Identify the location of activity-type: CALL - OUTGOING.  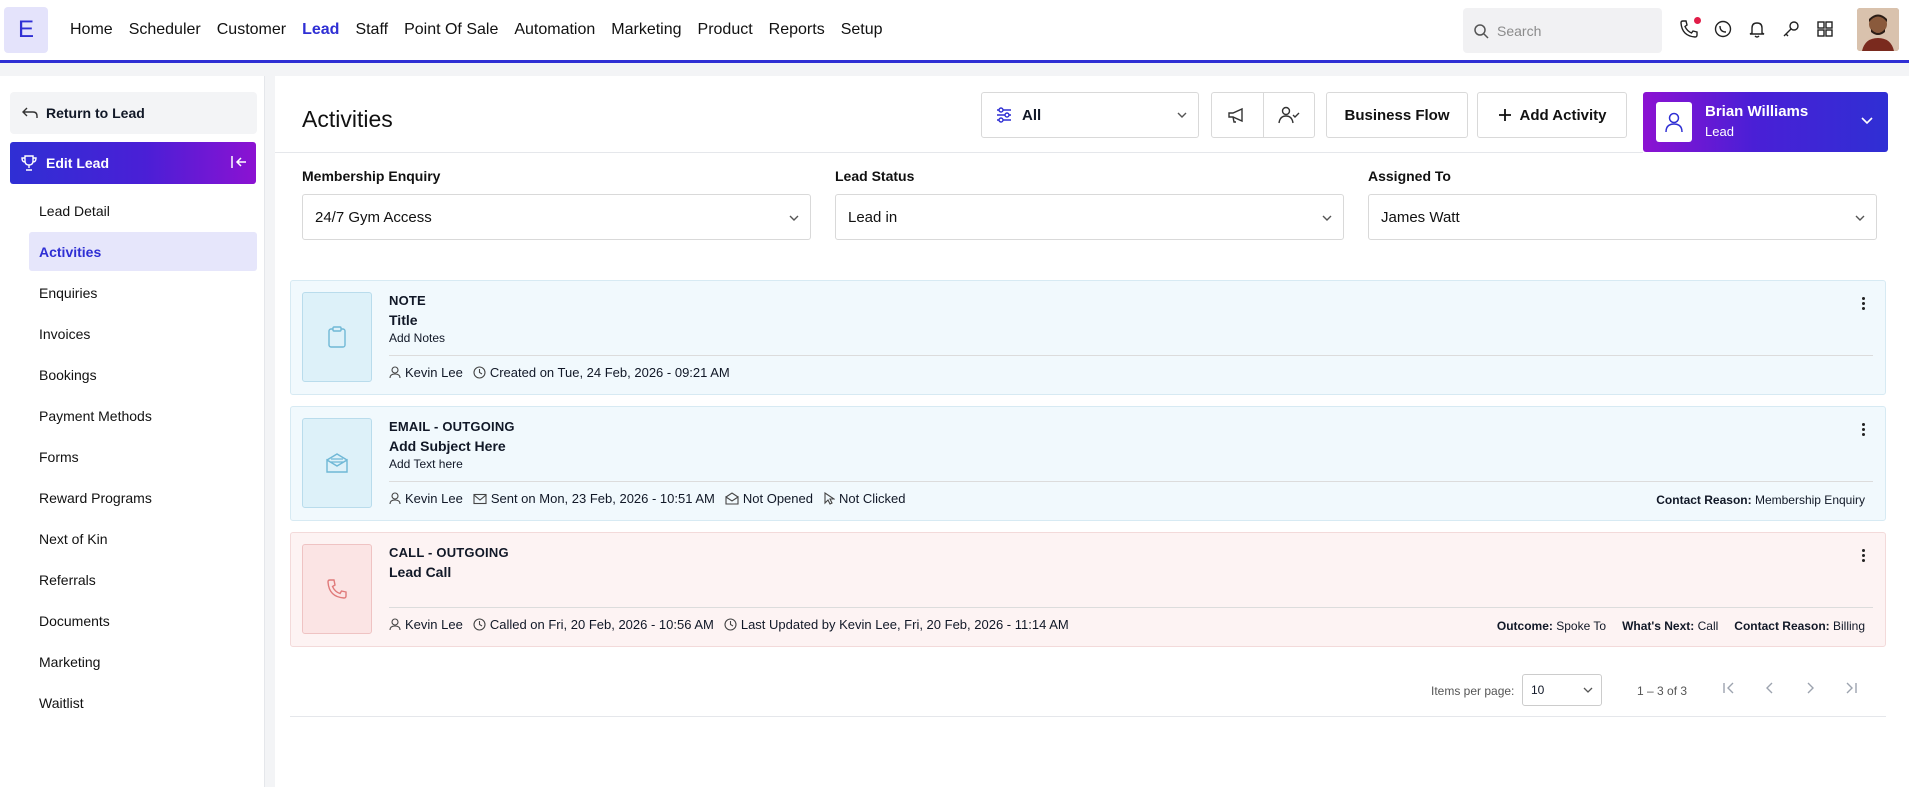
(449, 552).